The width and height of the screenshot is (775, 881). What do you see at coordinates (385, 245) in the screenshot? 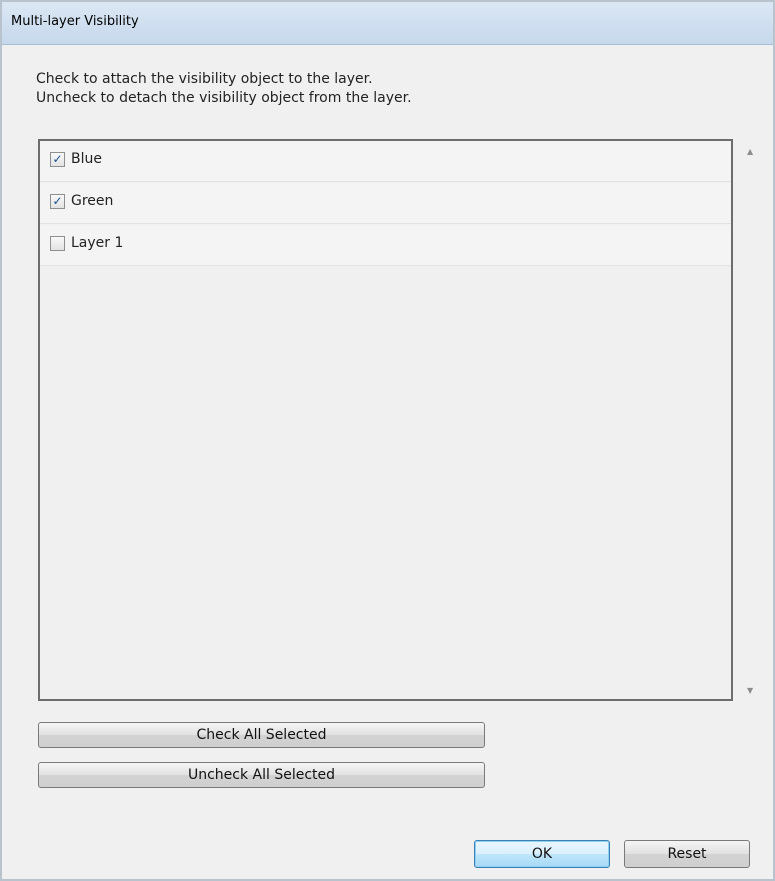
I see `layer-row-layer-1: Layer 1` at bounding box center [385, 245].